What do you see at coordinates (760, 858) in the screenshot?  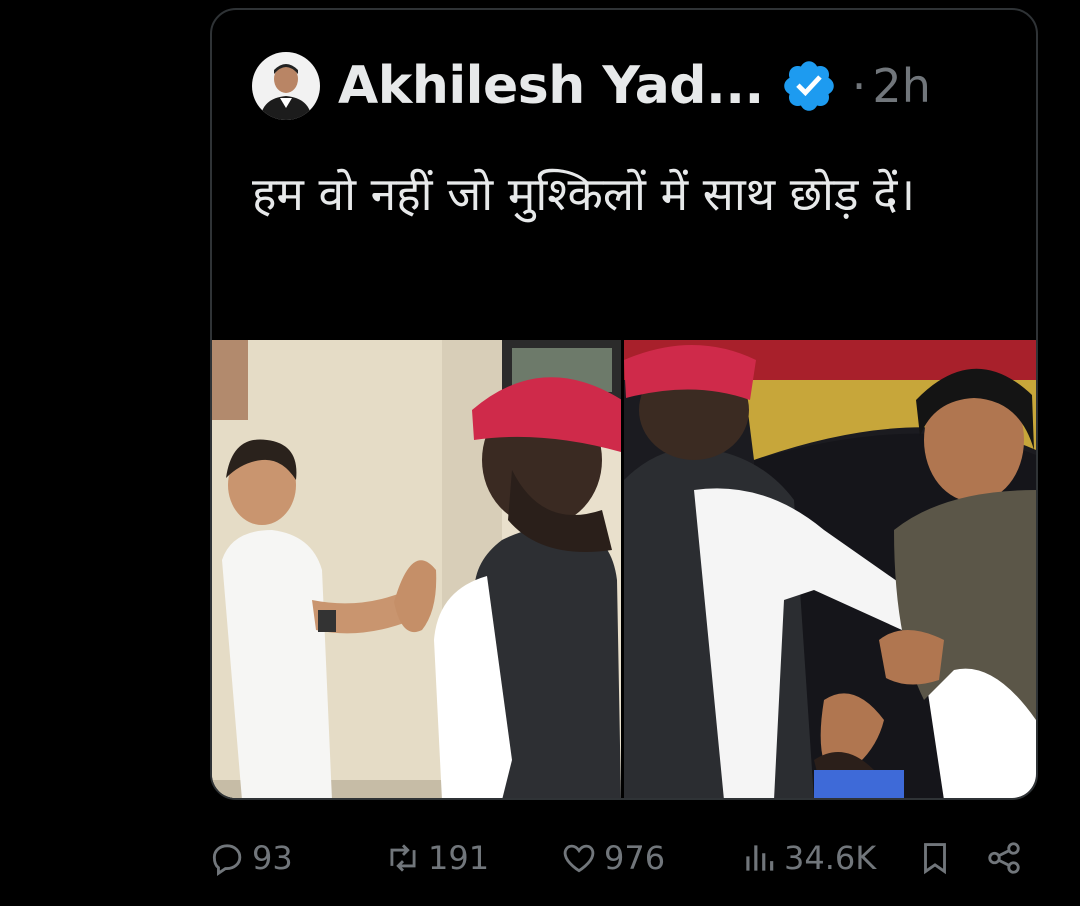 I see `views-icon` at bounding box center [760, 858].